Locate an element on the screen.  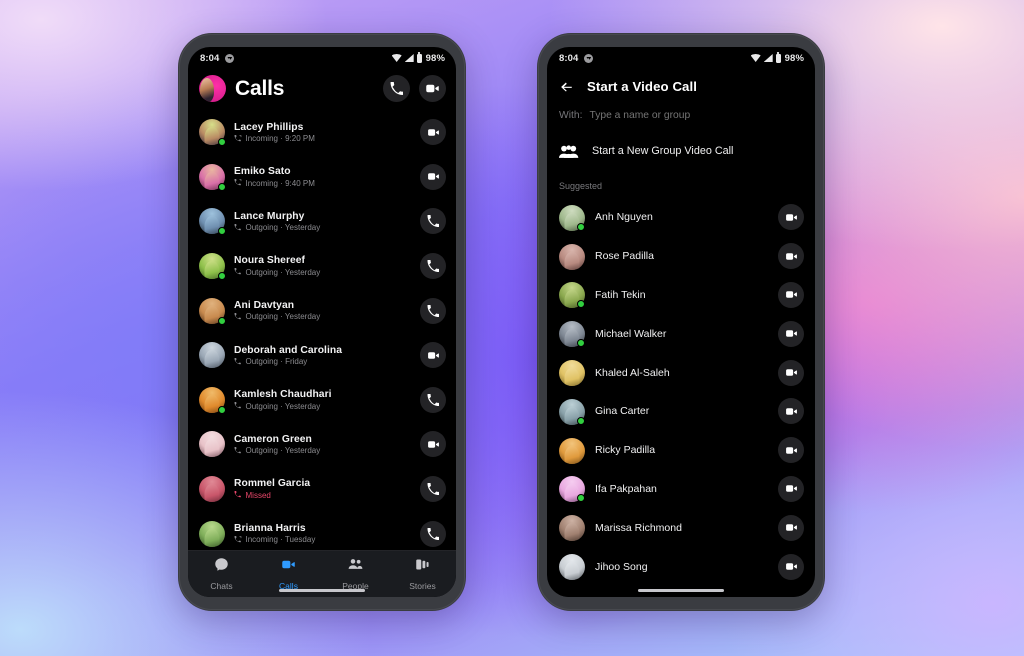
call-list-item: Emiko Sato Incoming · 9:40 PM is located at coordinates (322, 177).